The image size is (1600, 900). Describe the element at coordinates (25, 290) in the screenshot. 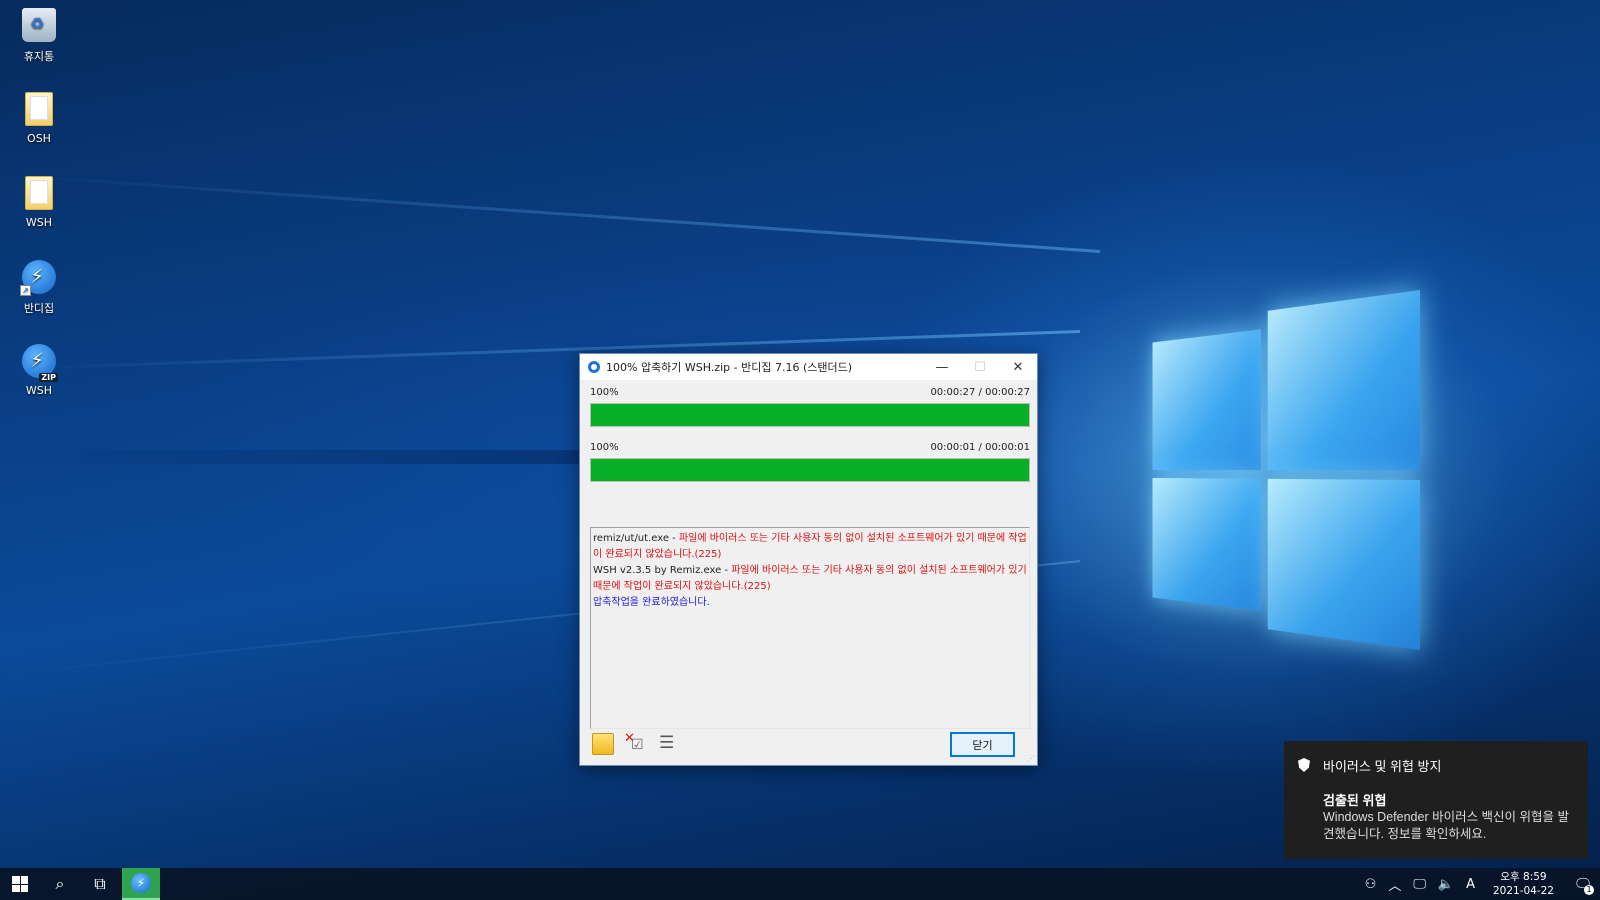

I see `shortcut-arrow-icon: ↗` at that location.